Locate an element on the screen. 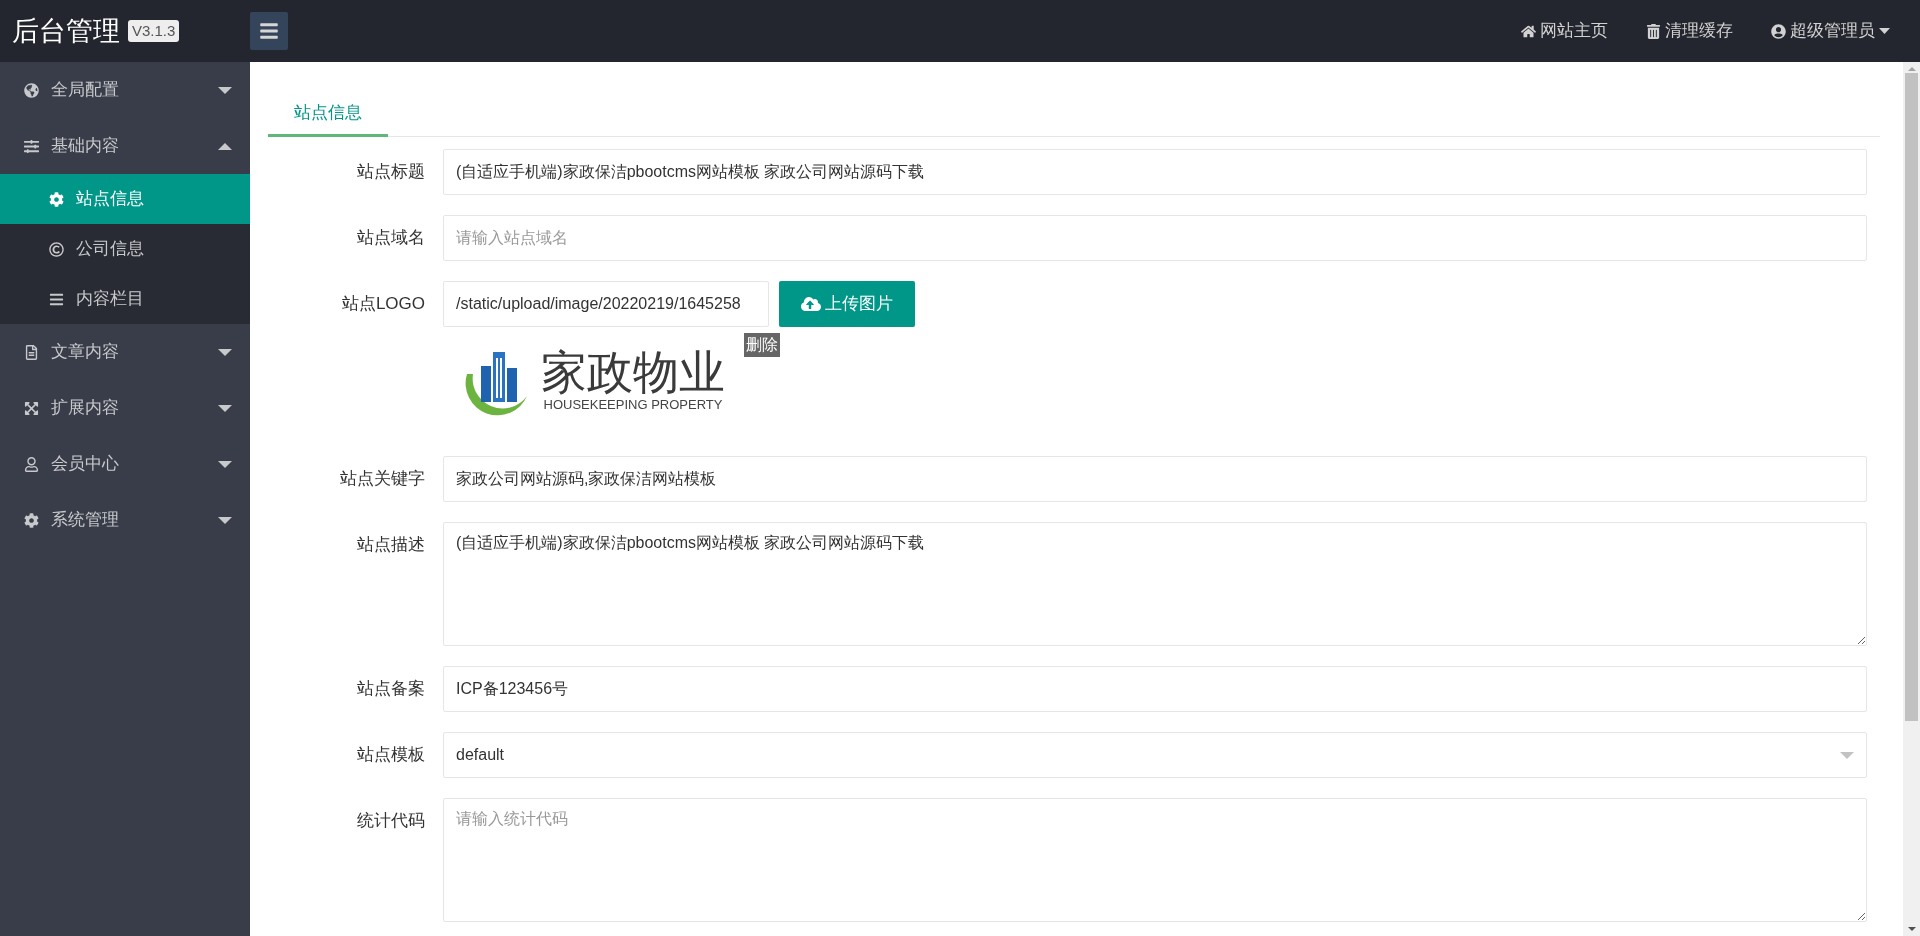 Image resolution: width=1920 pixels, height=936 pixels. field-label: 站点关键字 is located at coordinates (382, 479).